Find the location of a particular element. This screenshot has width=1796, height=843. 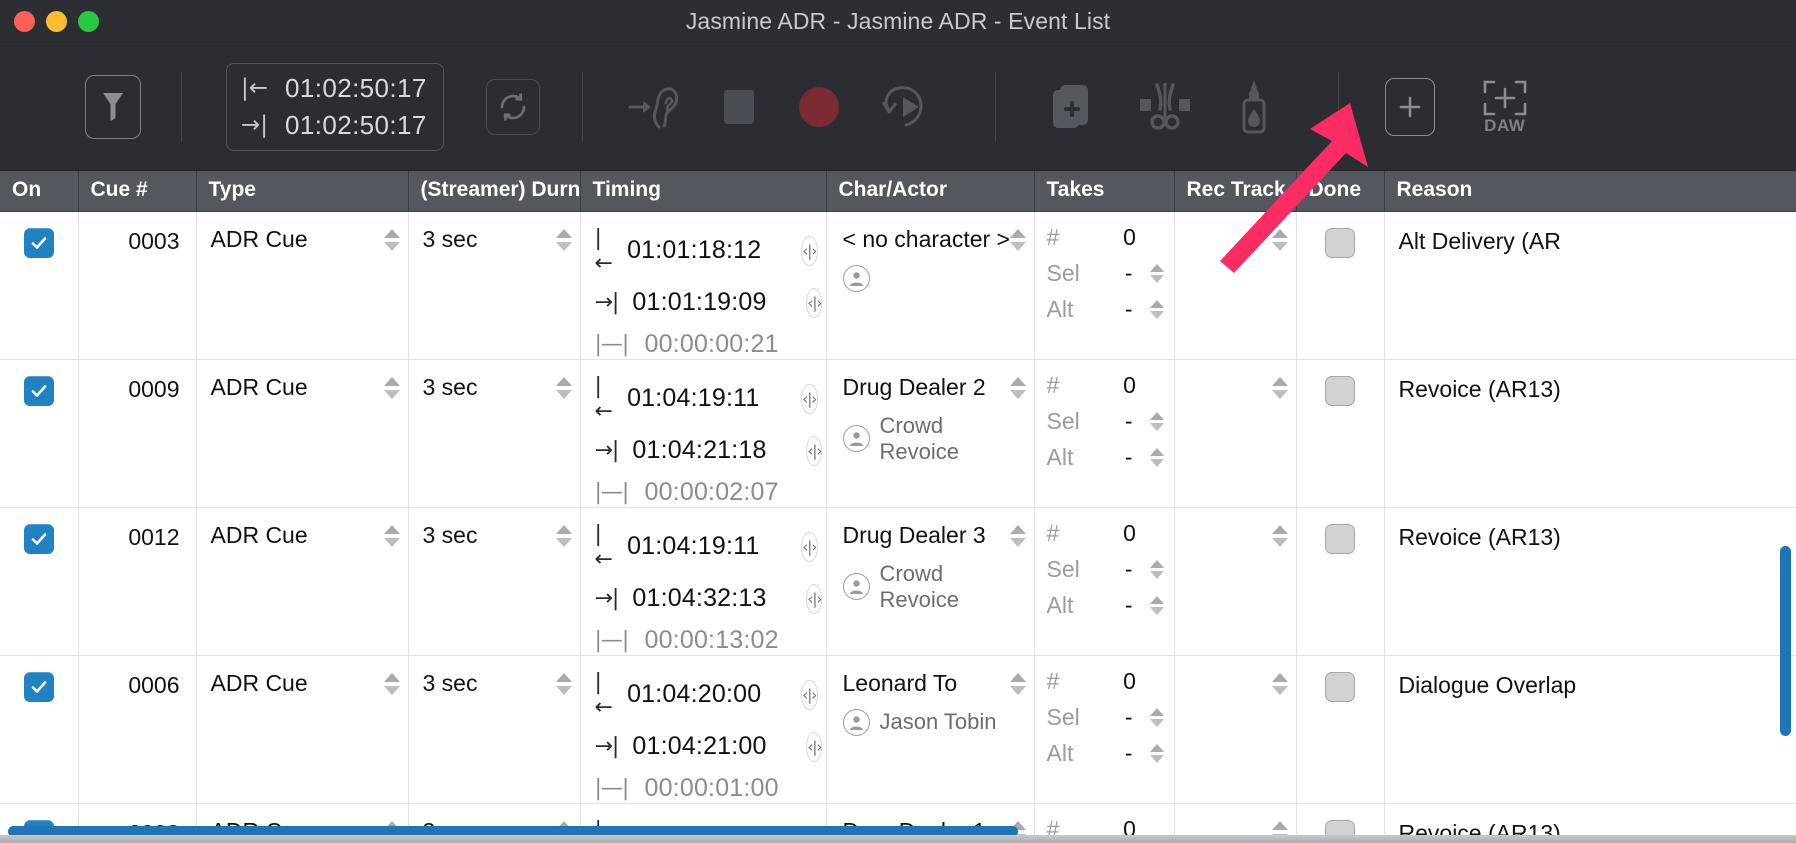

actor-name: Jason Tobin is located at coordinates (938, 722).